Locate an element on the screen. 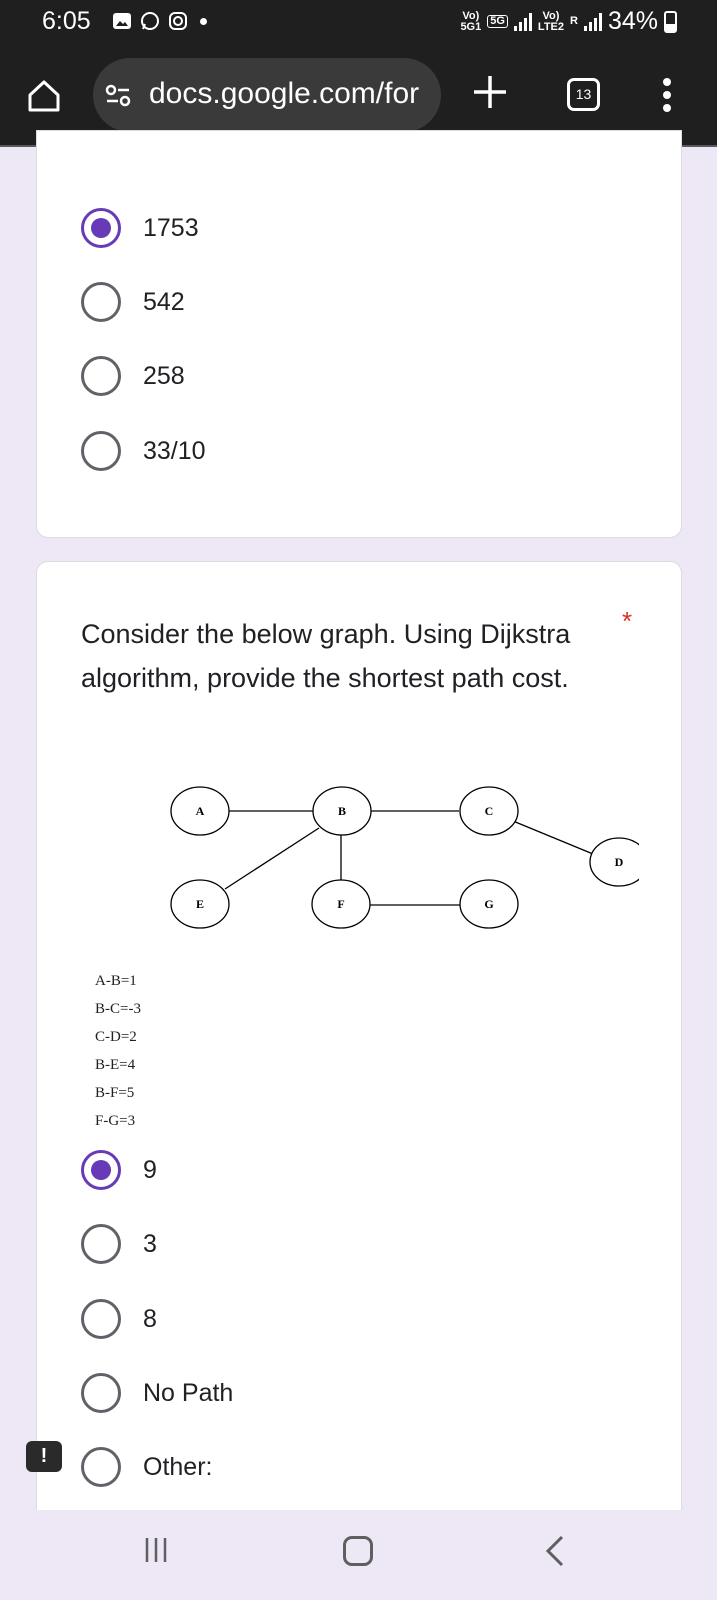  new-tab-icon is located at coordinates (490, 92).